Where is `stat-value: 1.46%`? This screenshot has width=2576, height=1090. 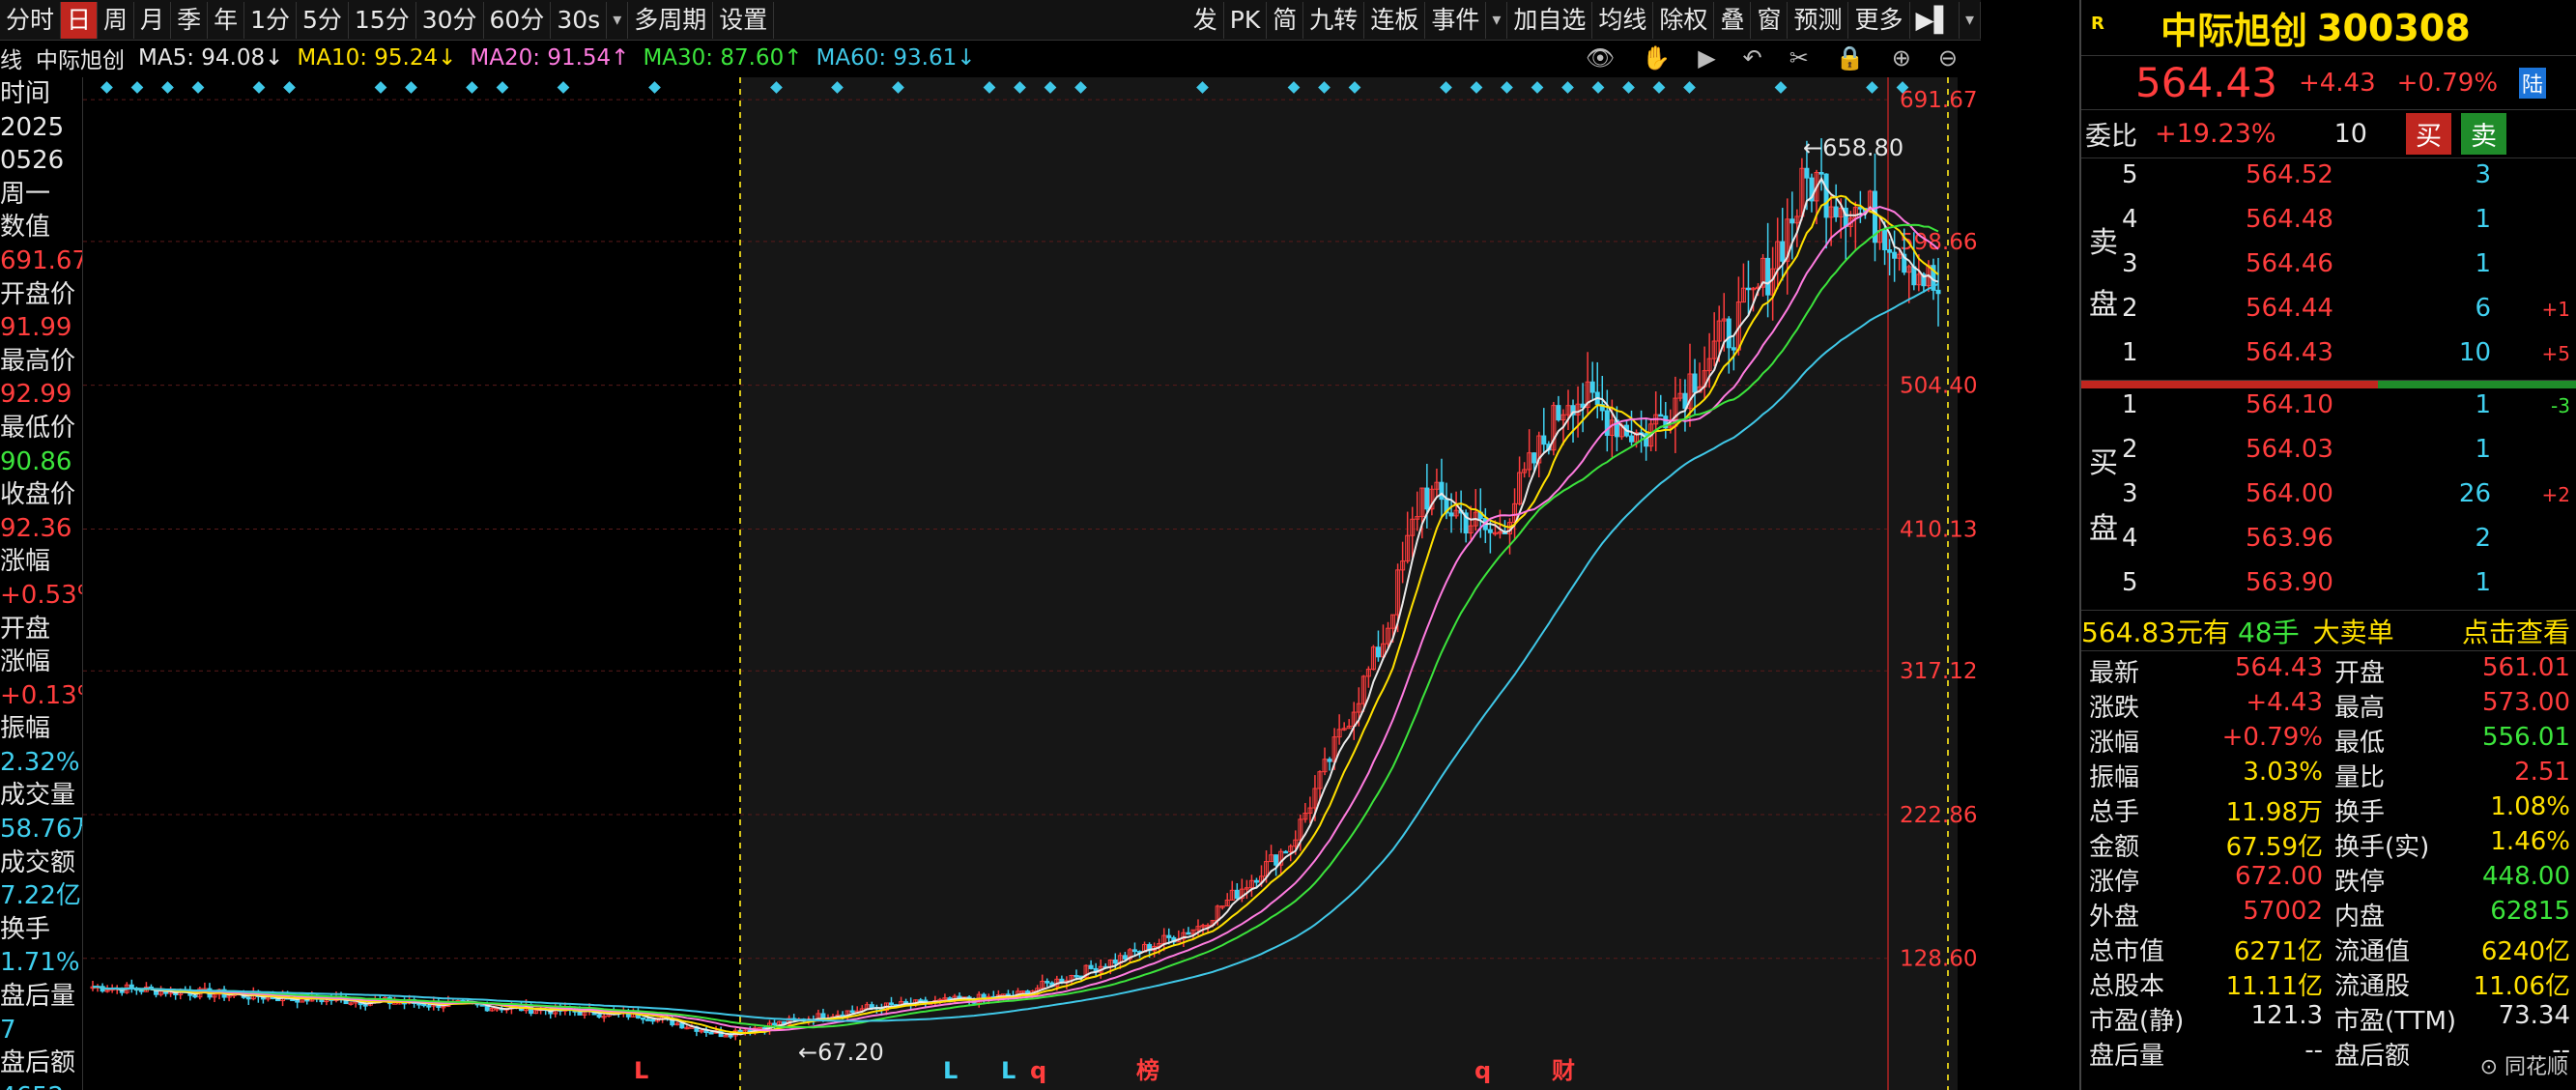 stat-value: 1.46% is located at coordinates (2530, 842).